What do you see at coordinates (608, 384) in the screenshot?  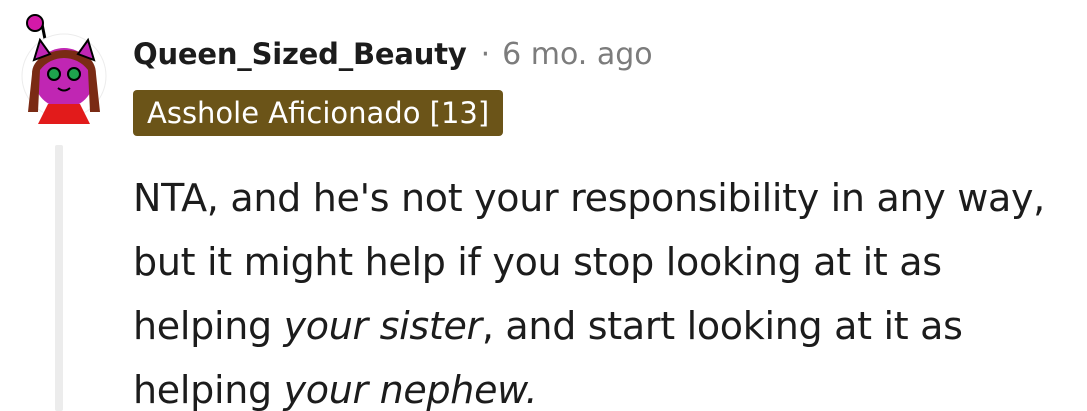 I see `body-line-4: helping your nephew.` at bounding box center [608, 384].